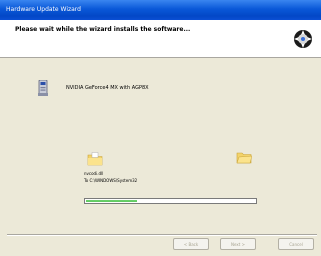  What do you see at coordinates (238, 244) in the screenshot?
I see `next-button: Next >` at bounding box center [238, 244].